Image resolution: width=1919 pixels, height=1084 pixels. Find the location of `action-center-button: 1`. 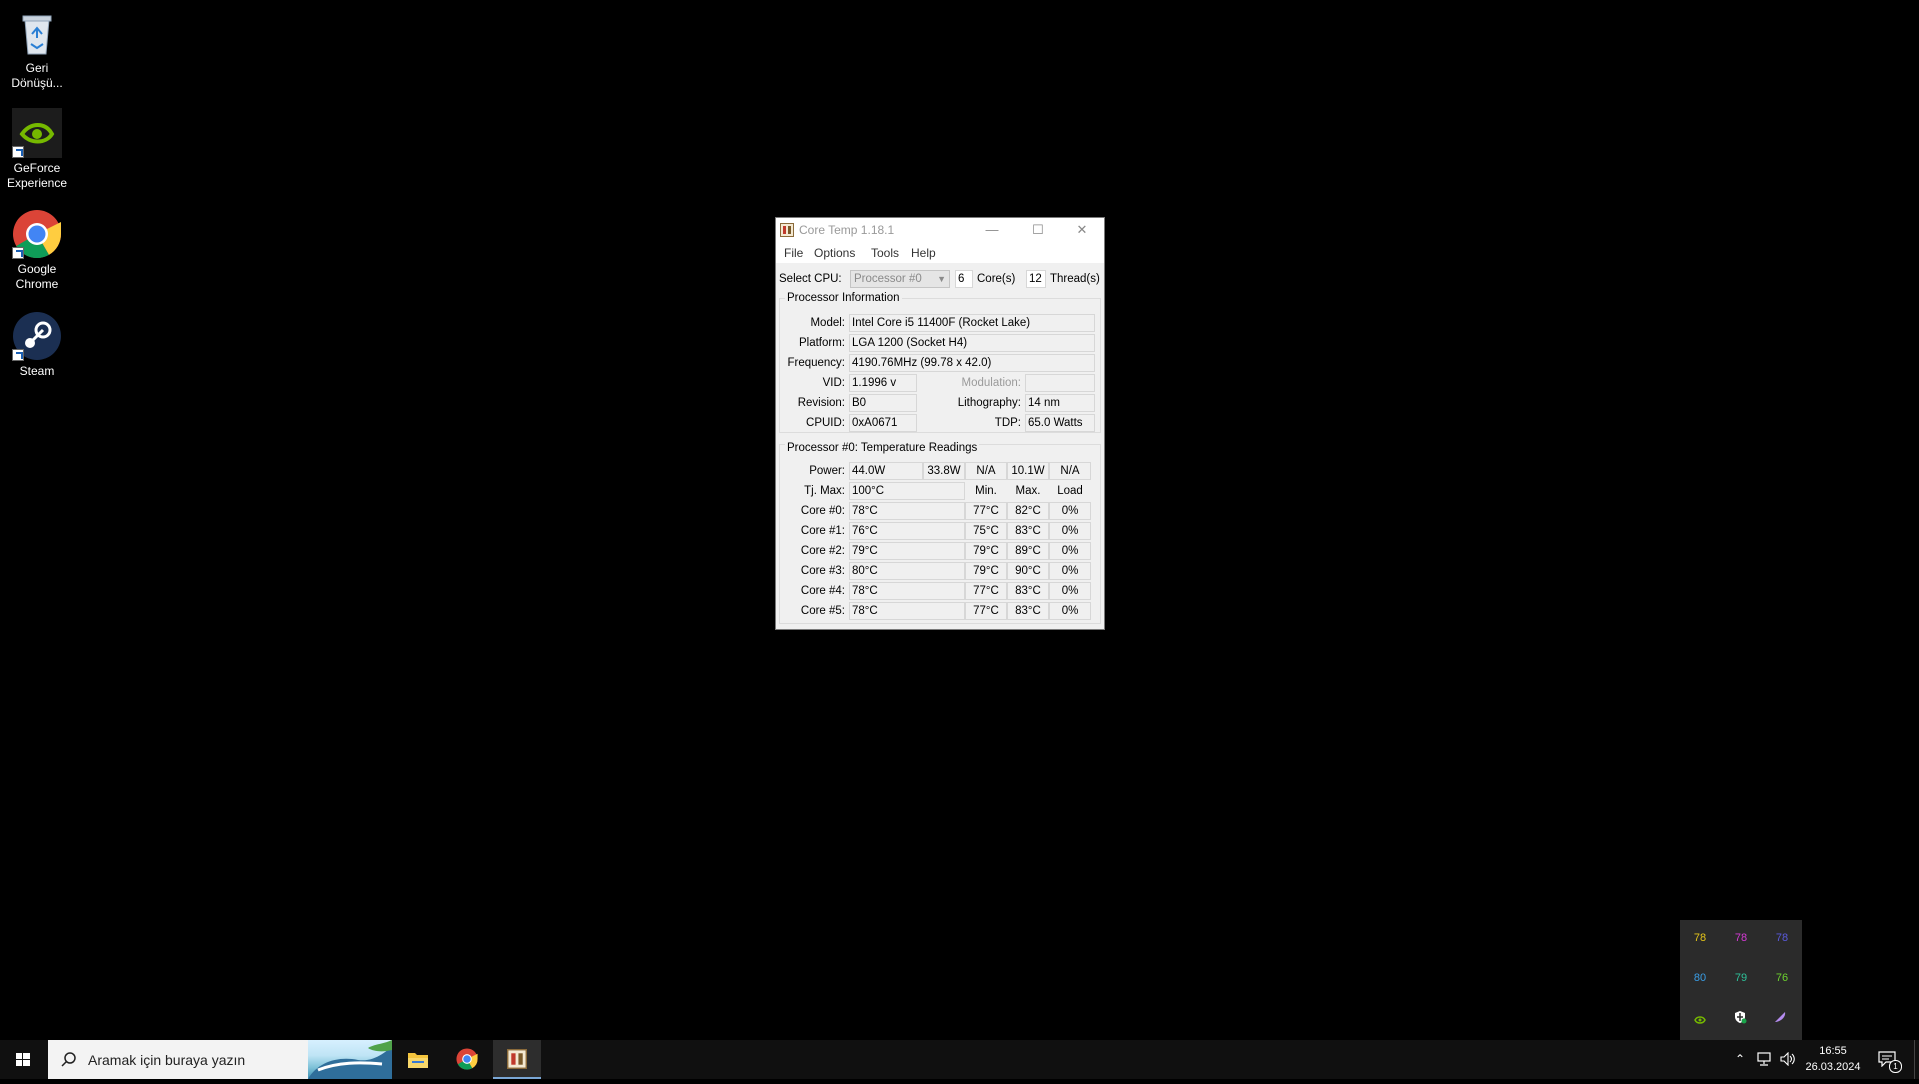

action-center-button: 1 is located at coordinates (1889, 1060).